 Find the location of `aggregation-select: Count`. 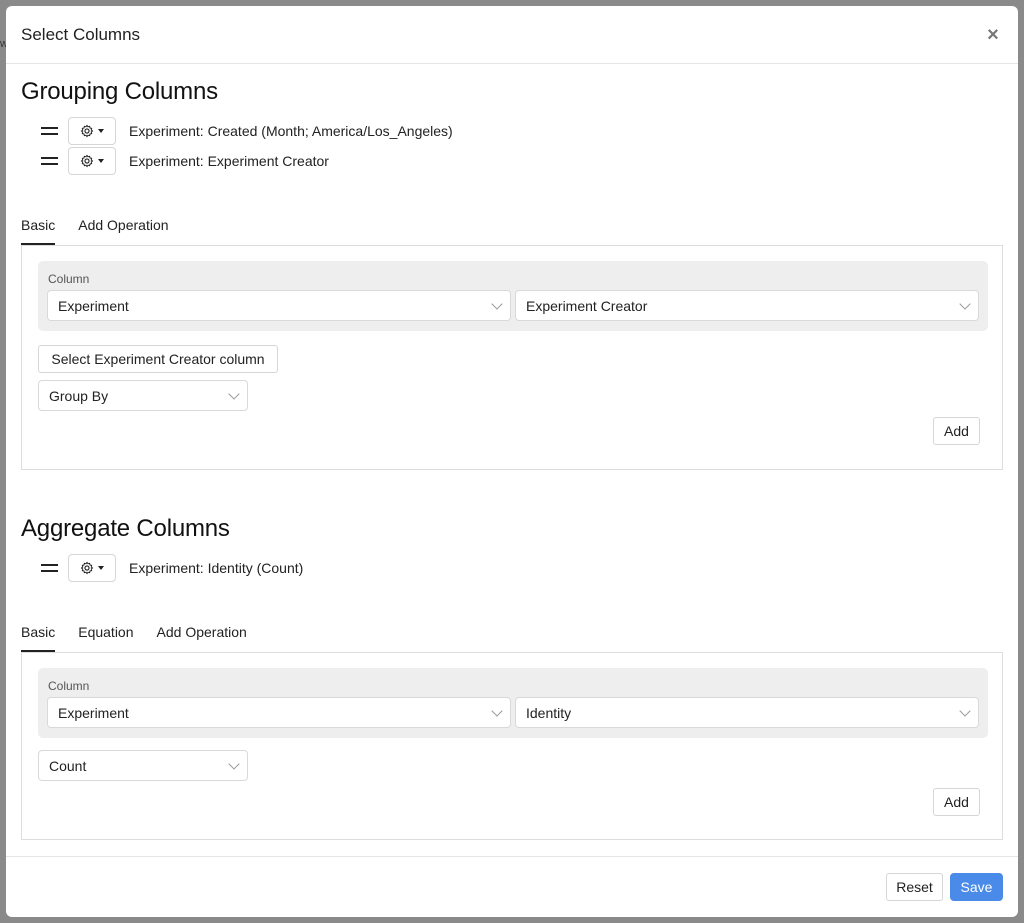

aggregation-select: Count is located at coordinates (143, 765).